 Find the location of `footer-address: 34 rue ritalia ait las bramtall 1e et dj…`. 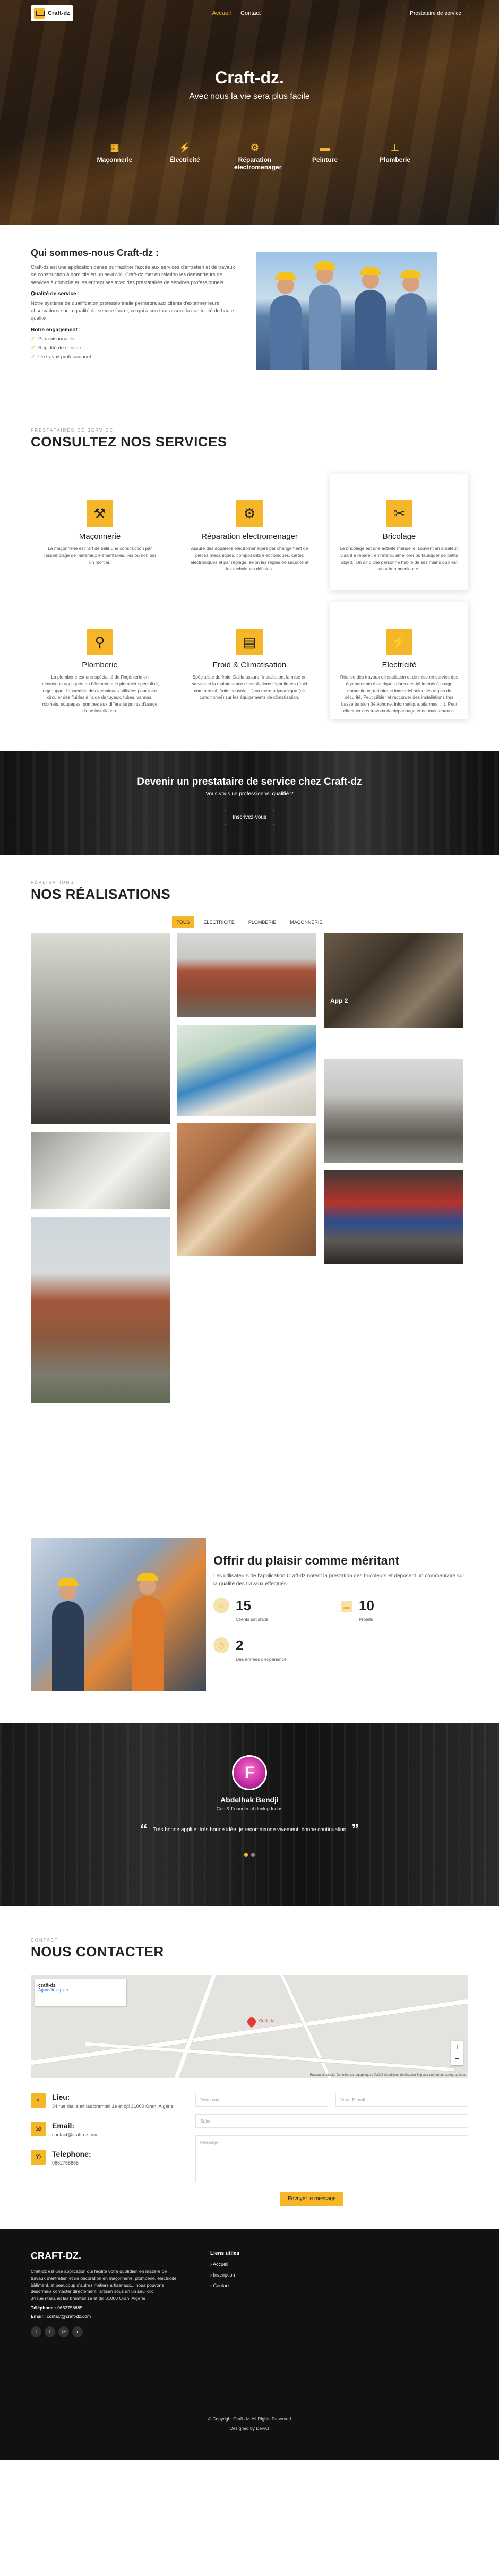

footer-address: 34 rue ritalia ait las bramtall 1e et dj… is located at coordinates (88, 2299).